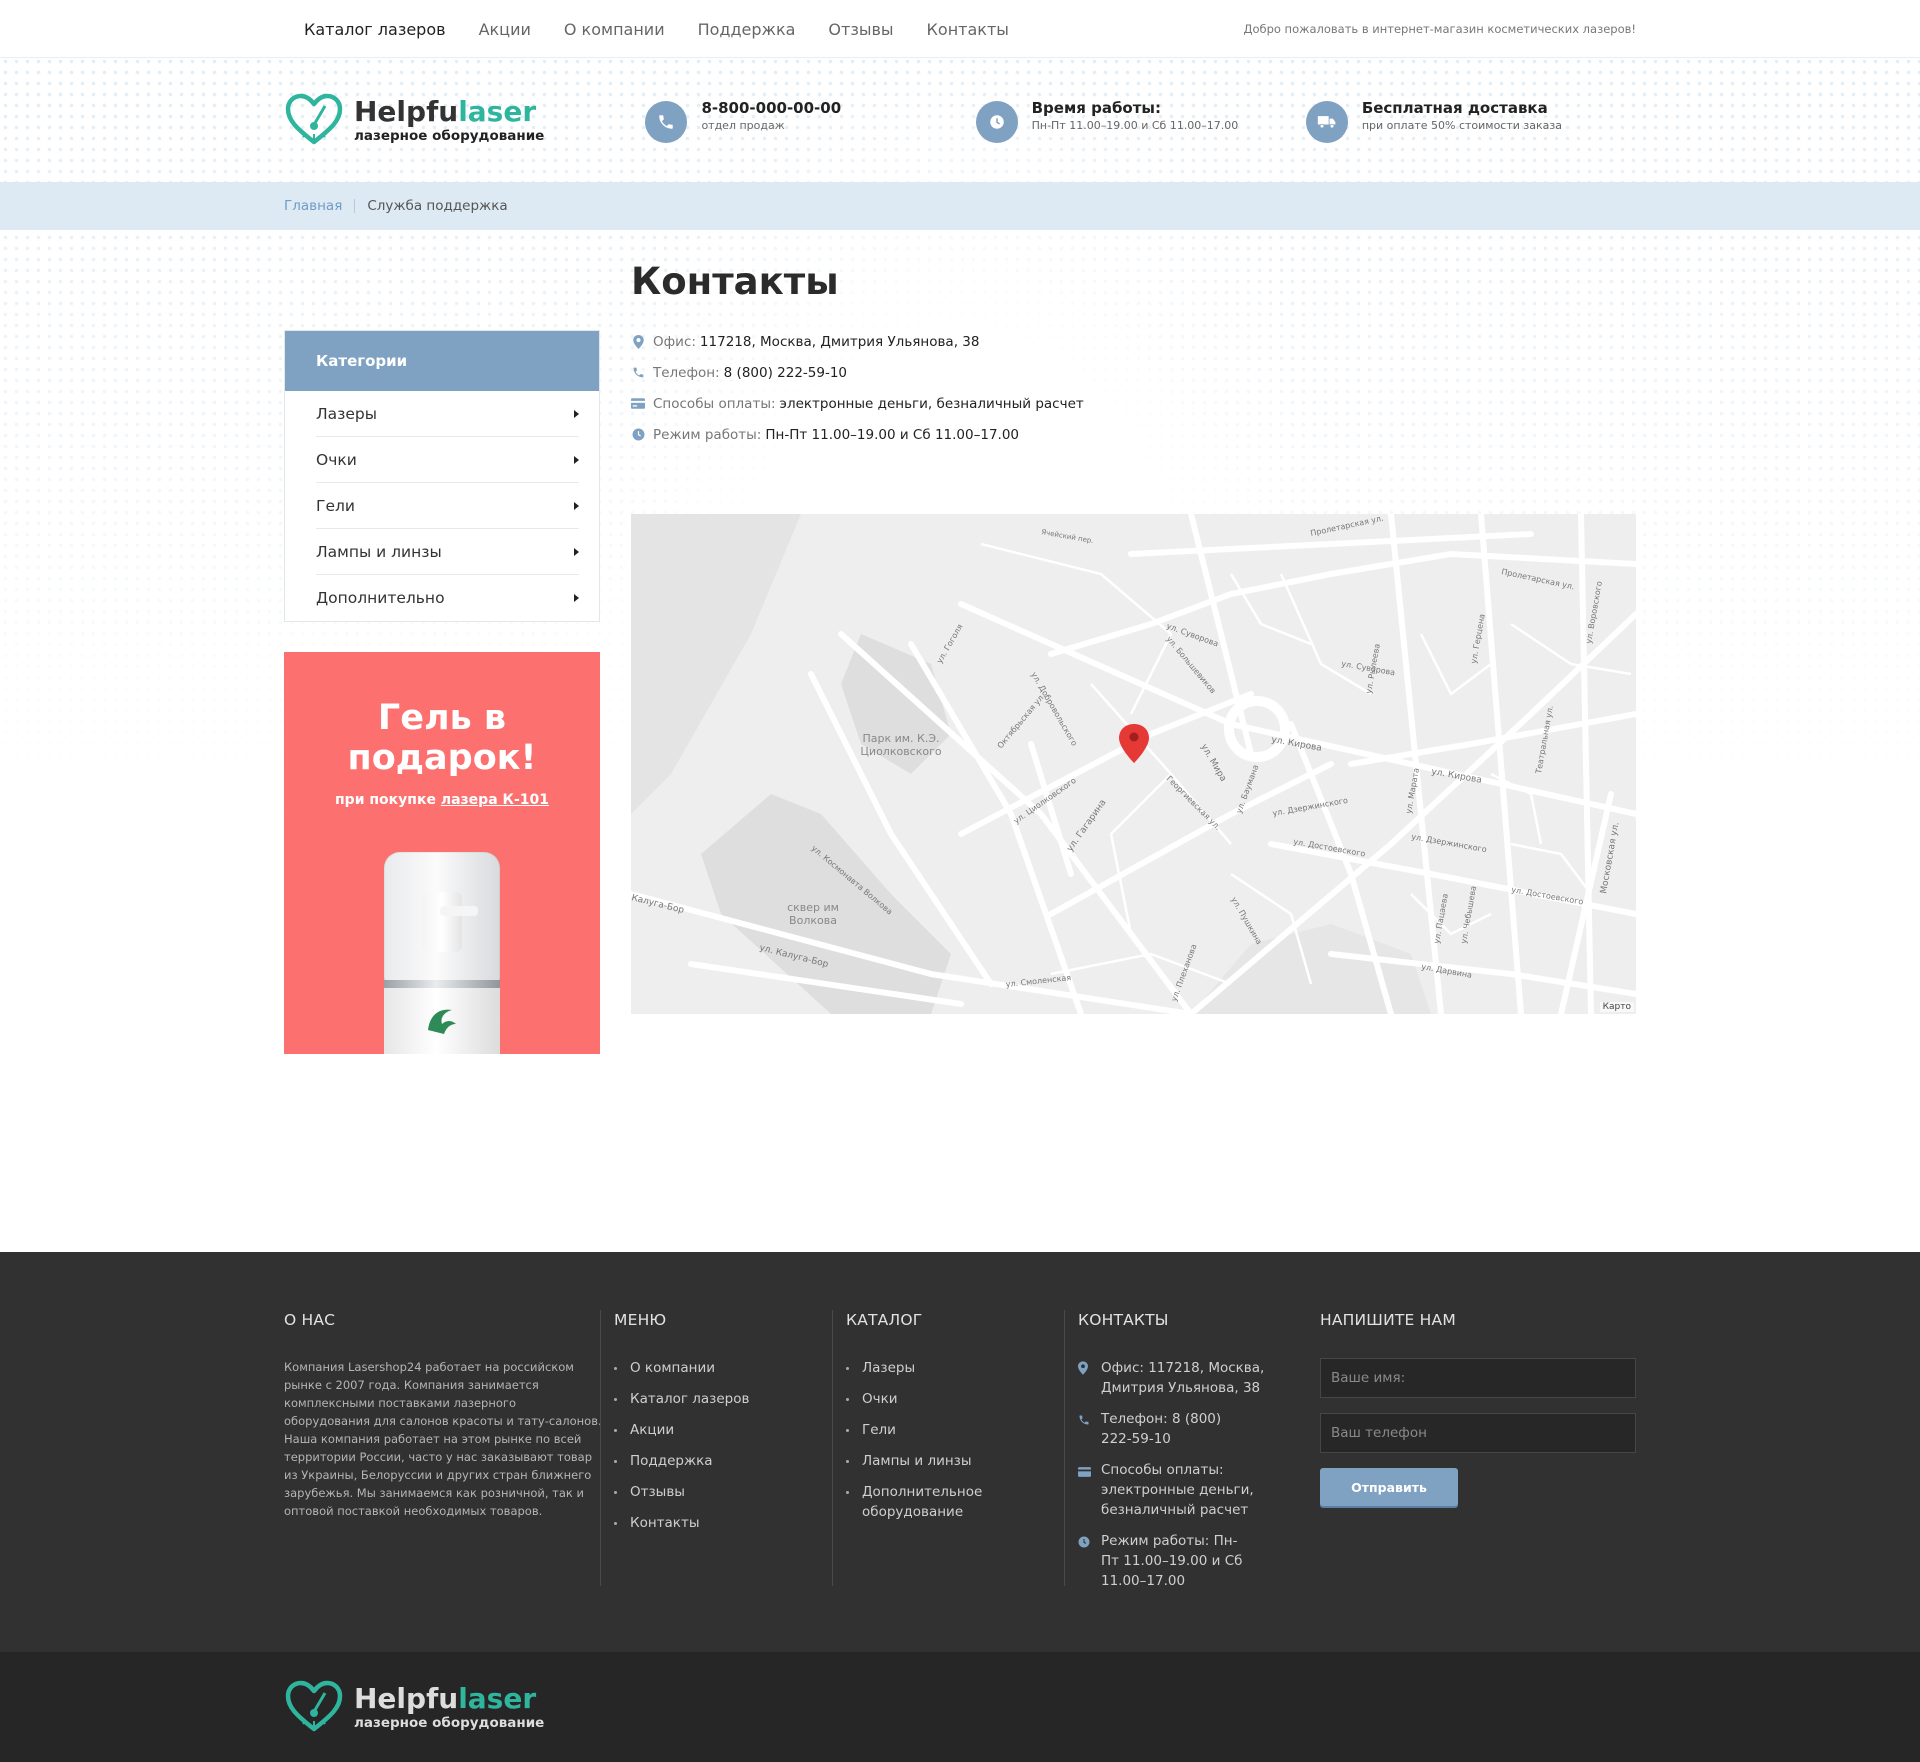 This screenshot has width=1920, height=1762. What do you see at coordinates (884, 1320) in the screenshot?
I see `footer-catalog-title: КАТАЛОГ` at bounding box center [884, 1320].